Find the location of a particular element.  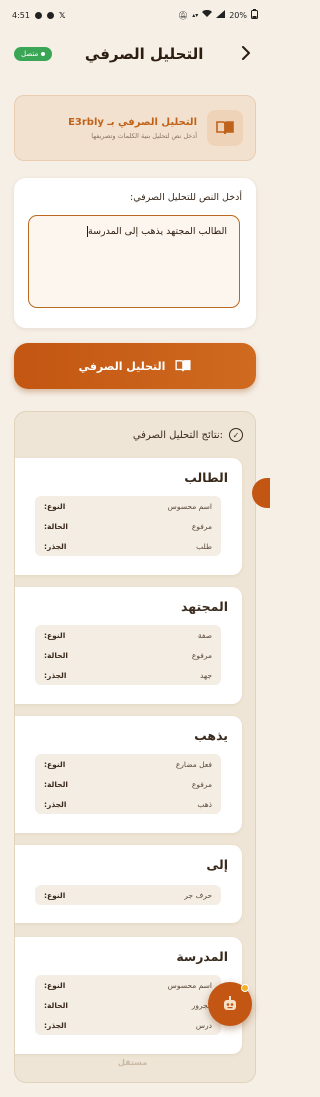

battery-percent: 20% is located at coordinates (238, 15).